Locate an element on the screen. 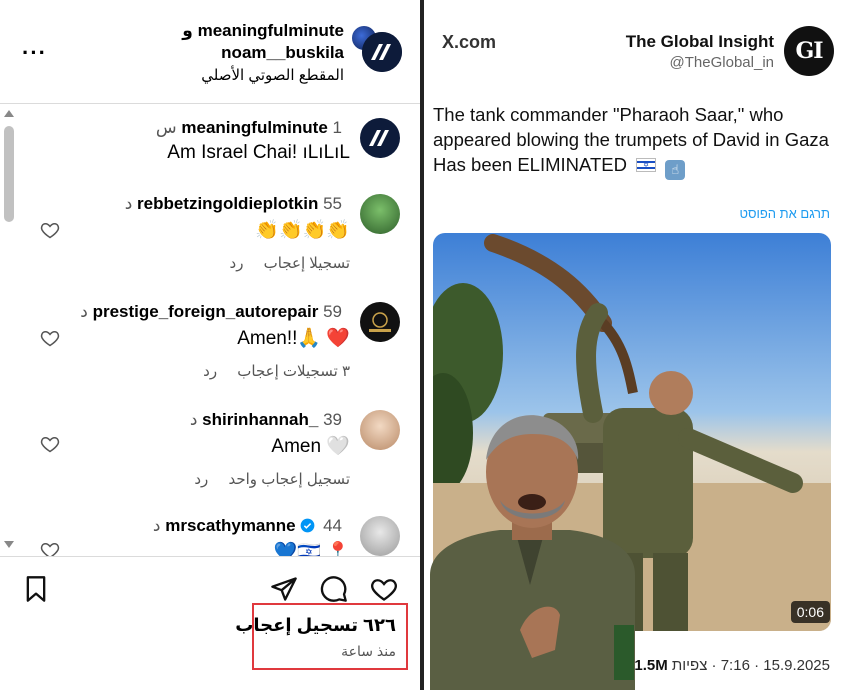 The height and width of the screenshot is (690, 842). comment-meta: تسجيلا إعجاب رد is located at coordinates (282, 263).